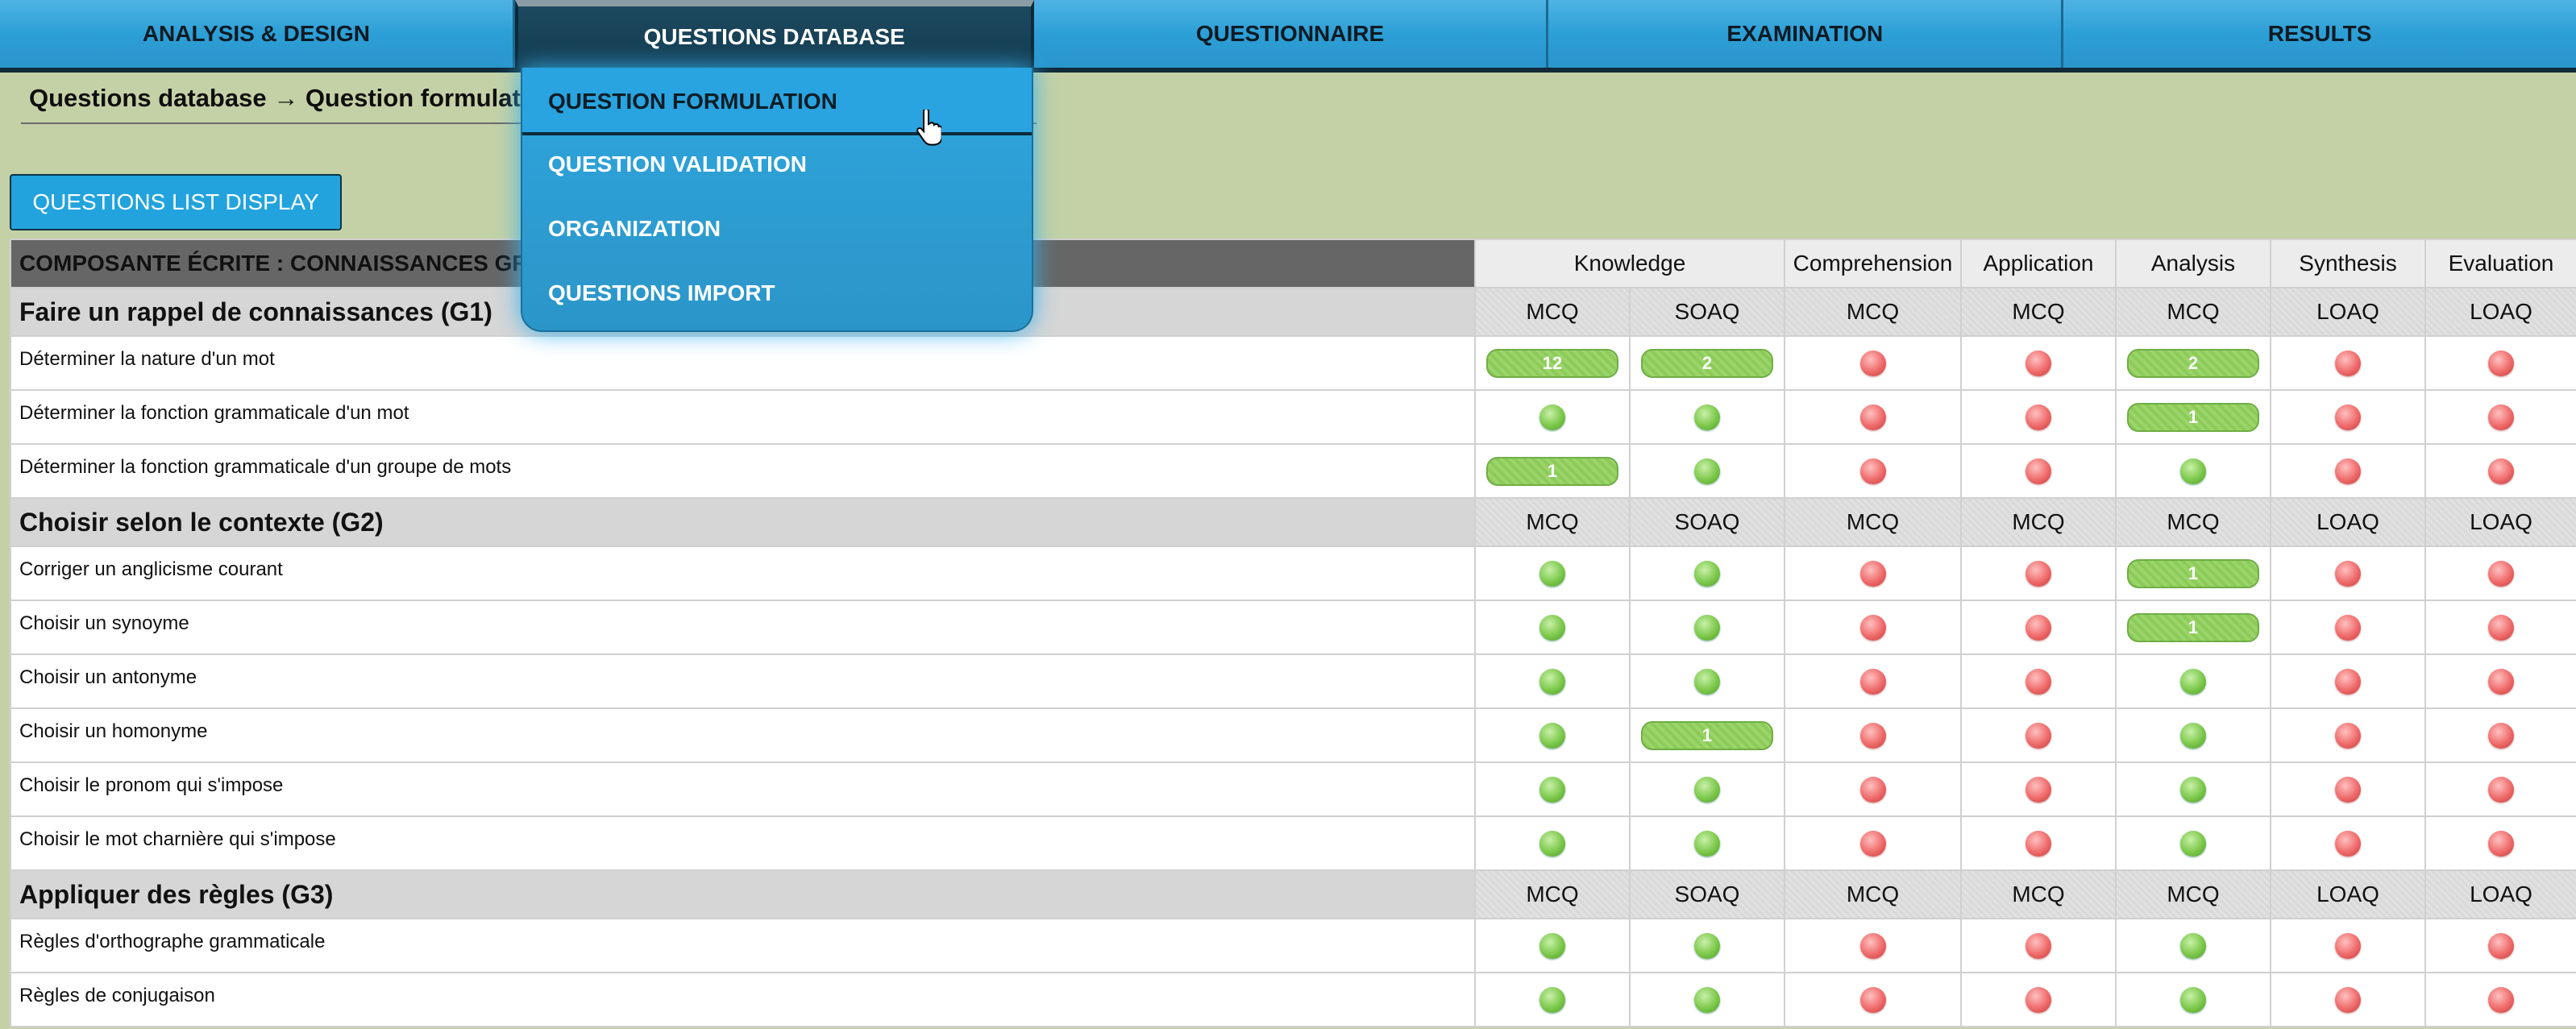 The image size is (2576, 1029). What do you see at coordinates (774, 34) in the screenshot?
I see `nav-questions-database: QUESTIONS DATABASE` at bounding box center [774, 34].